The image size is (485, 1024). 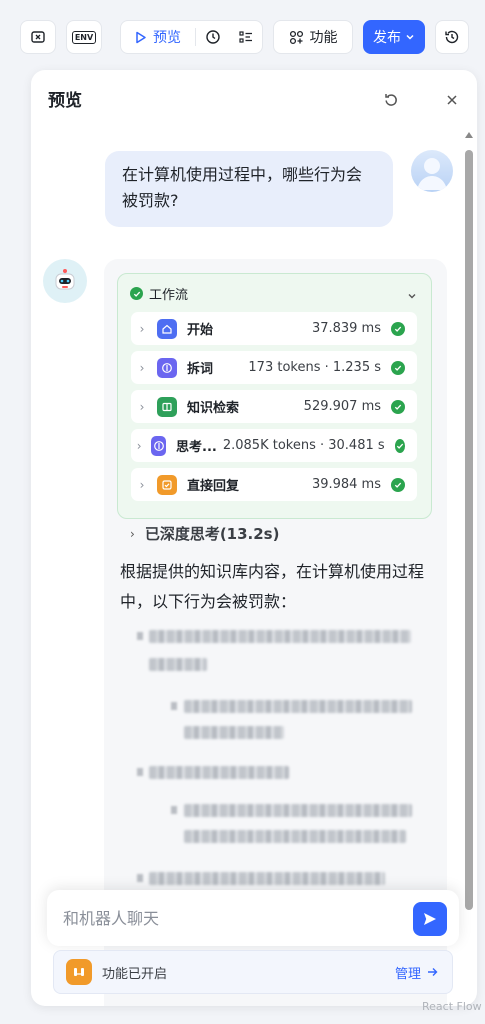 I want to click on checklist-icon, so click(x=245, y=37).